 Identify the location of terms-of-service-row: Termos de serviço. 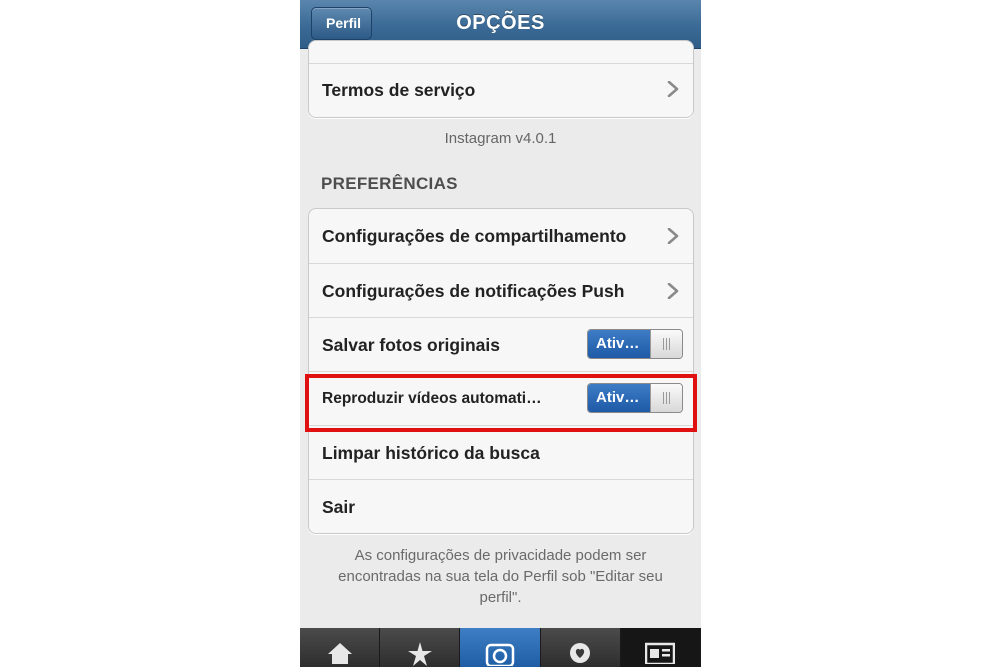
(501, 90).